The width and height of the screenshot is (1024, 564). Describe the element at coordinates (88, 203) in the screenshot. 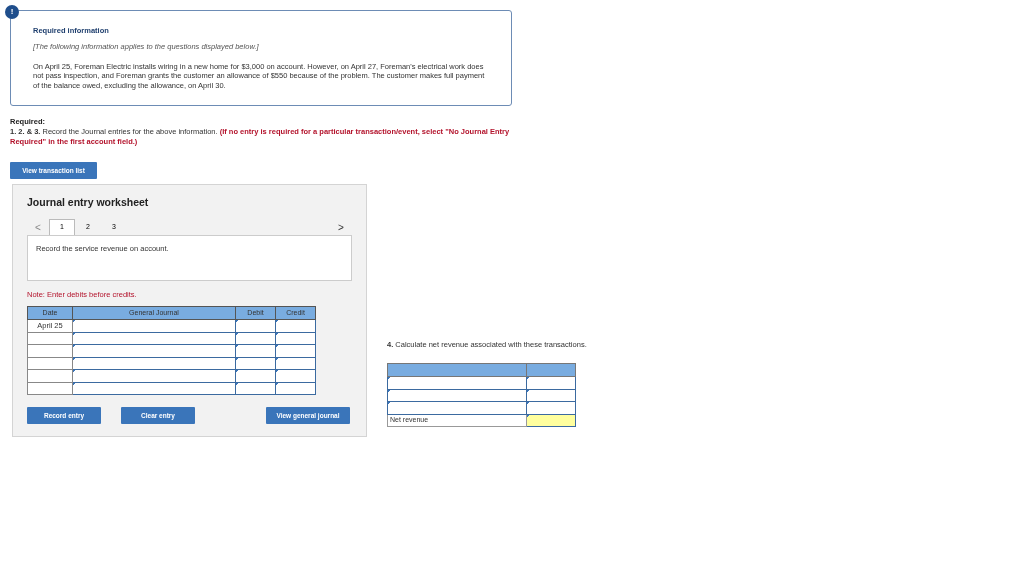

I see `worksheet-title: Journal entry worksheet` at that location.